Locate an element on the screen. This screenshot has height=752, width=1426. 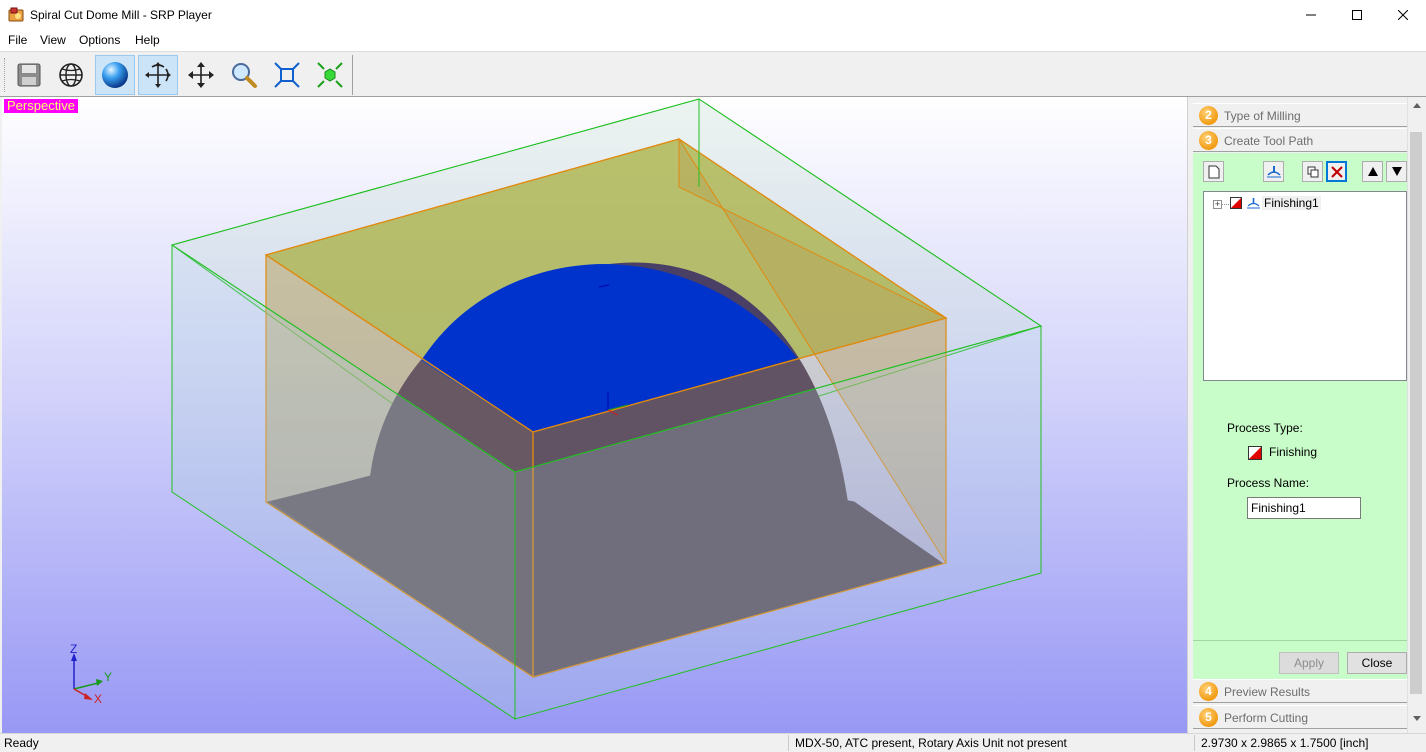
toolpath-wizard-button is located at coordinates (1273, 171).